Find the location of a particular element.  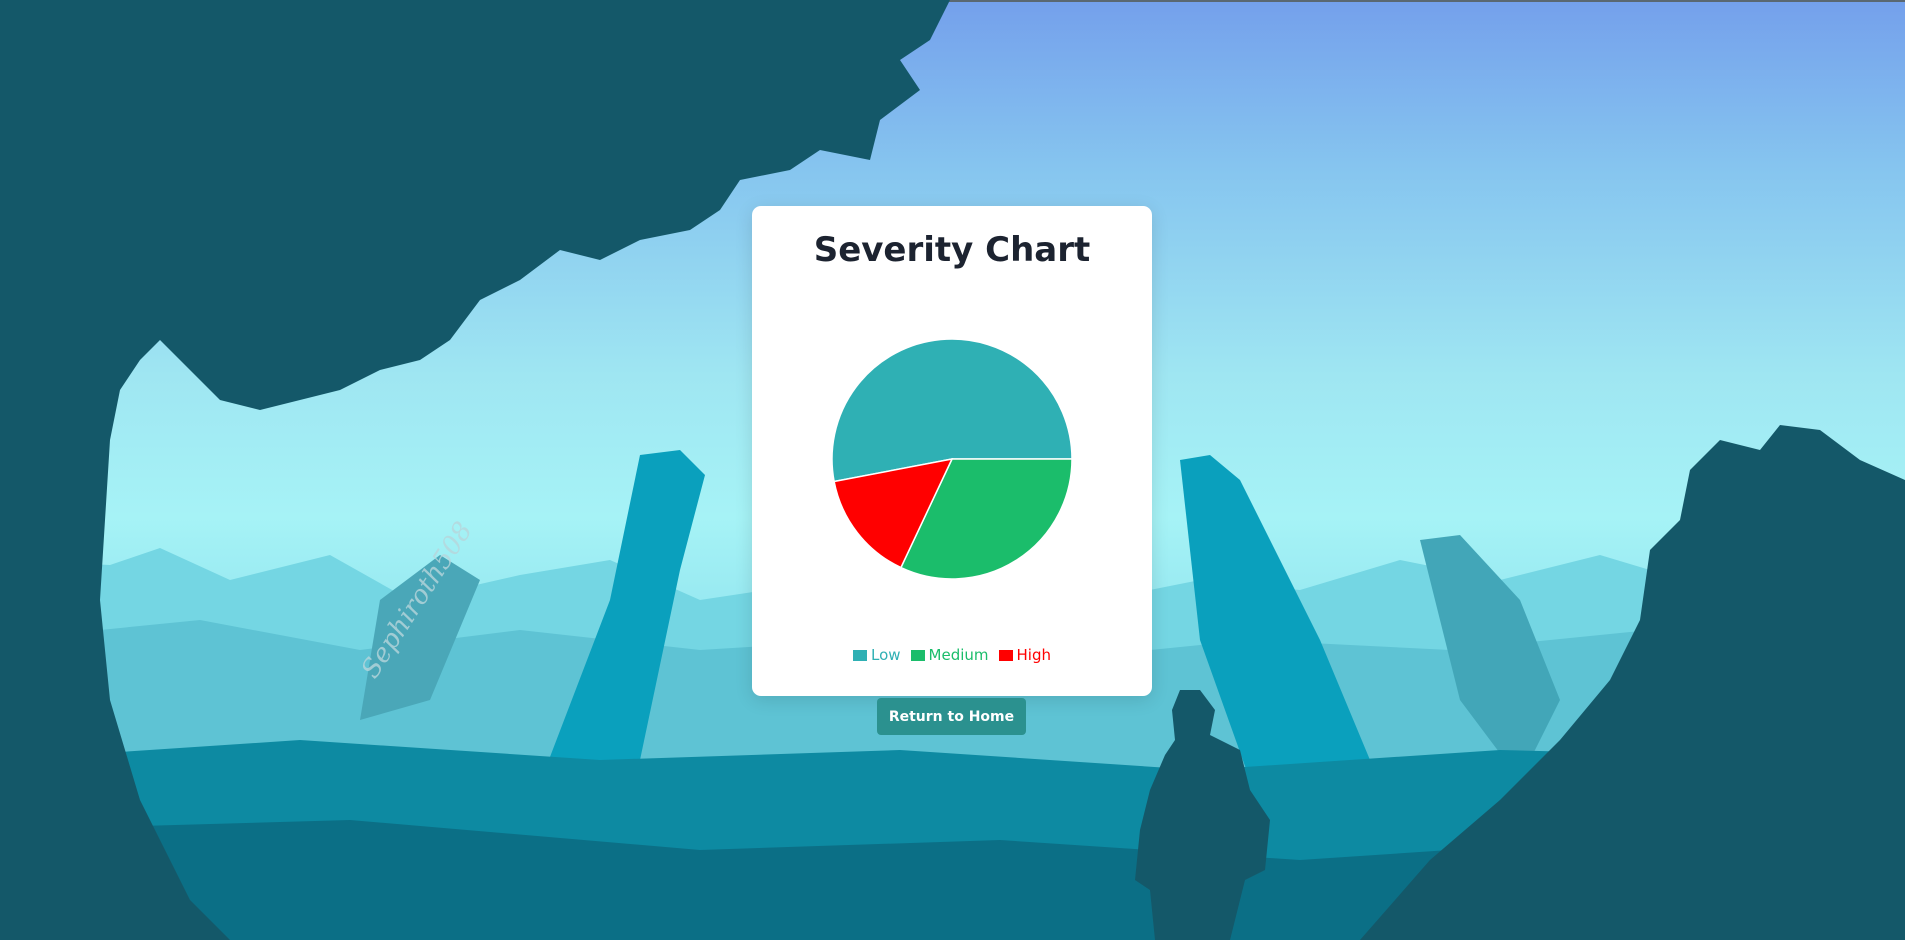

legend-item-low: Low is located at coordinates (876, 655).